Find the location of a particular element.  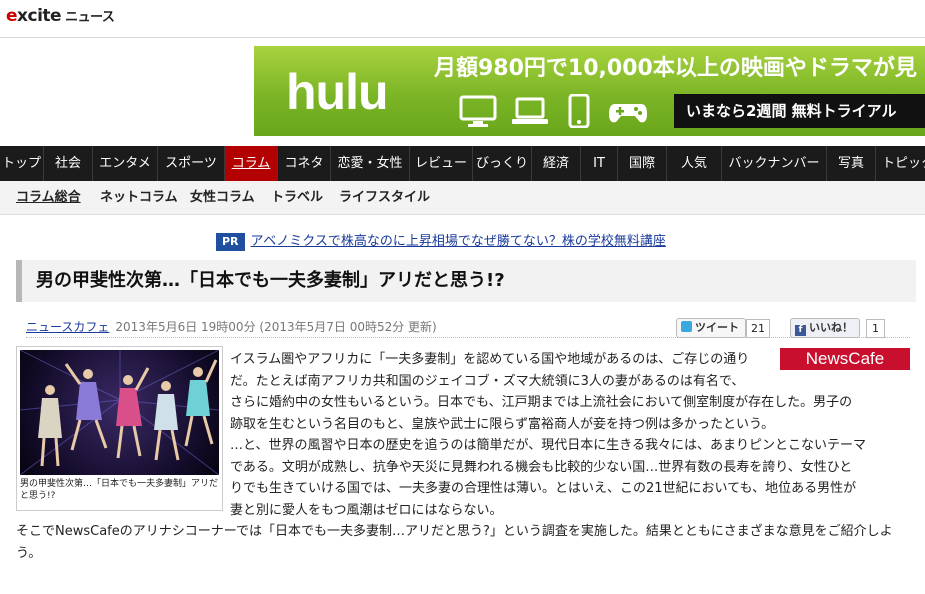

article-photo-box: 男の甲斐性次第…「日本でも一夫多妻制」アリだと思う!? is located at coordinates (119, 428).